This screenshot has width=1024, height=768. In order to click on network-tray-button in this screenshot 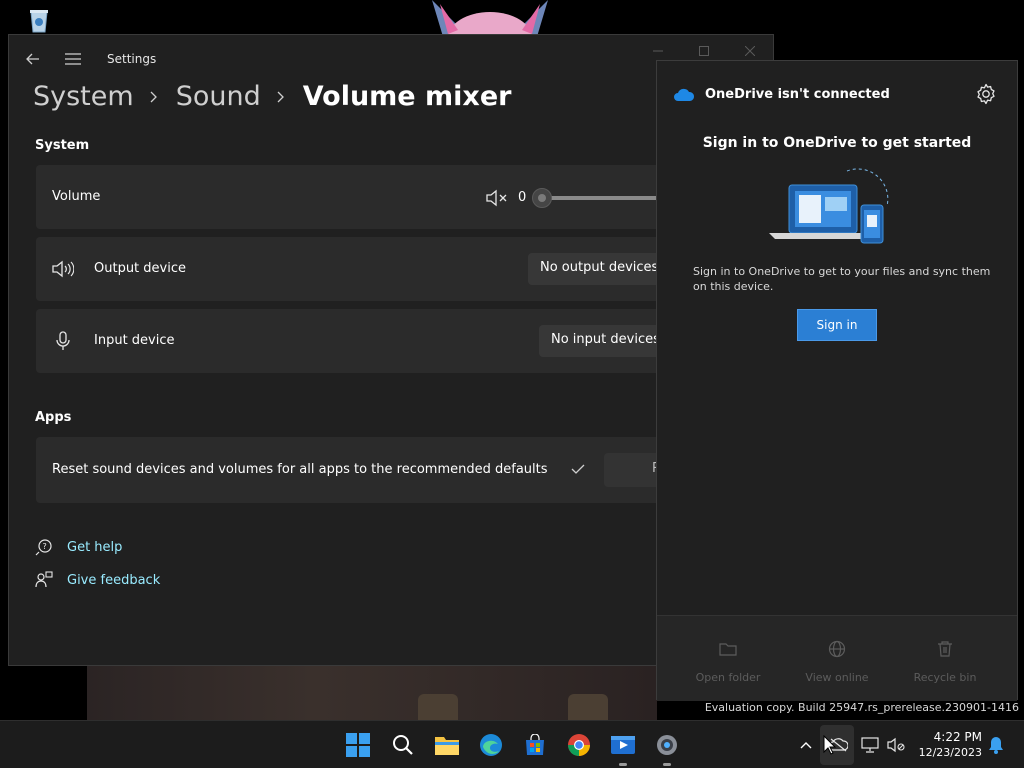, I will do `click(870, 745)`.